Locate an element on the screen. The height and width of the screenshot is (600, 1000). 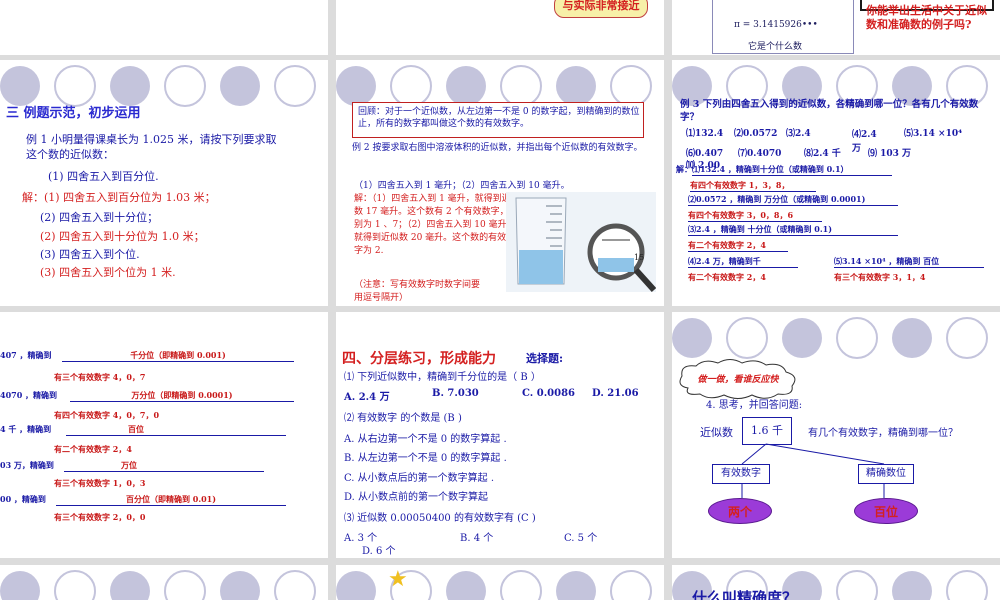
row-3-place: 百位 is located at coordinates (176, 430).